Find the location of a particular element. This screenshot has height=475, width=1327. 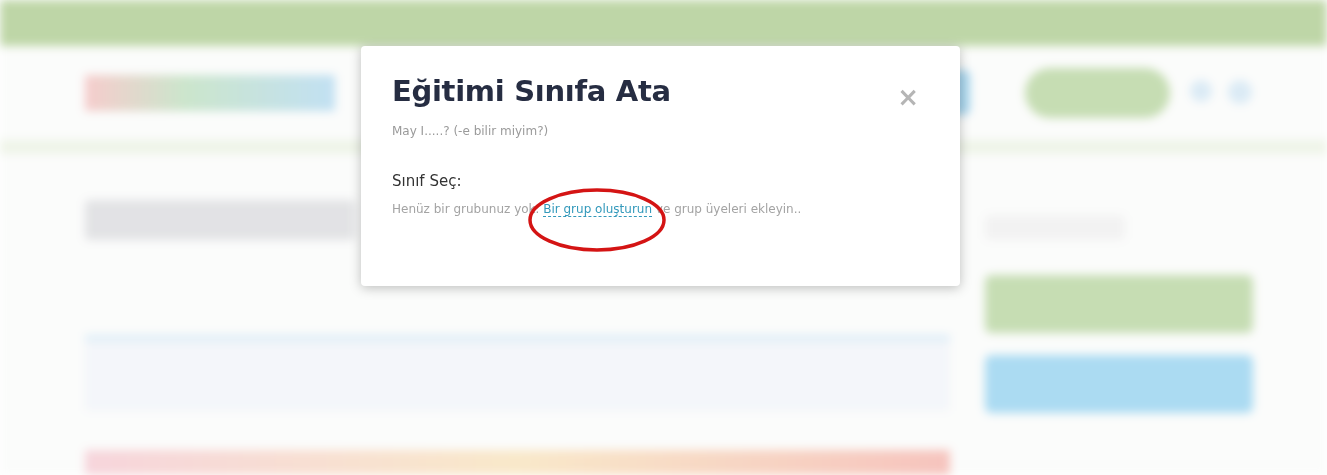

section-label: Sınıf Seç: is located at coordinates (427, 181).